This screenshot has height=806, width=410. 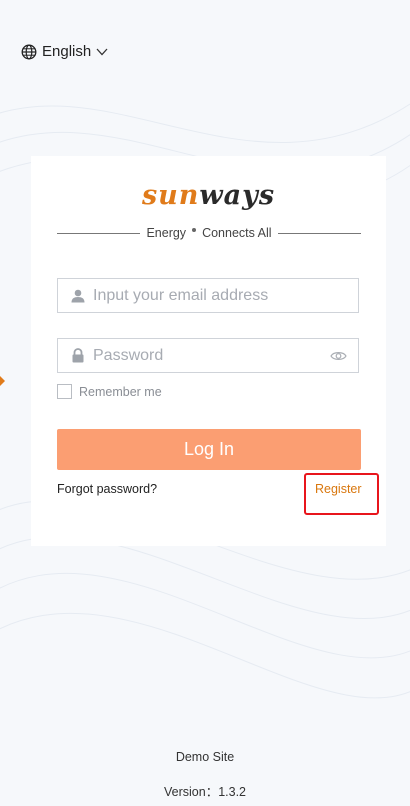 I want to click on email-field, so click(x=208, y=295).